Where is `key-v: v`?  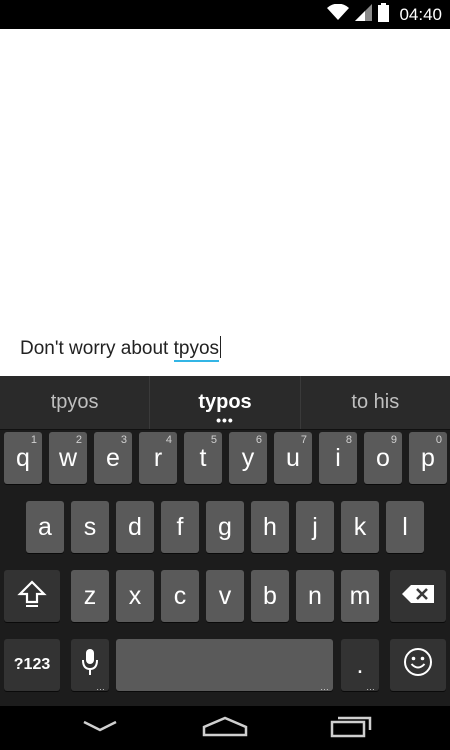 key-v: v is located at coordinates (225, 596).